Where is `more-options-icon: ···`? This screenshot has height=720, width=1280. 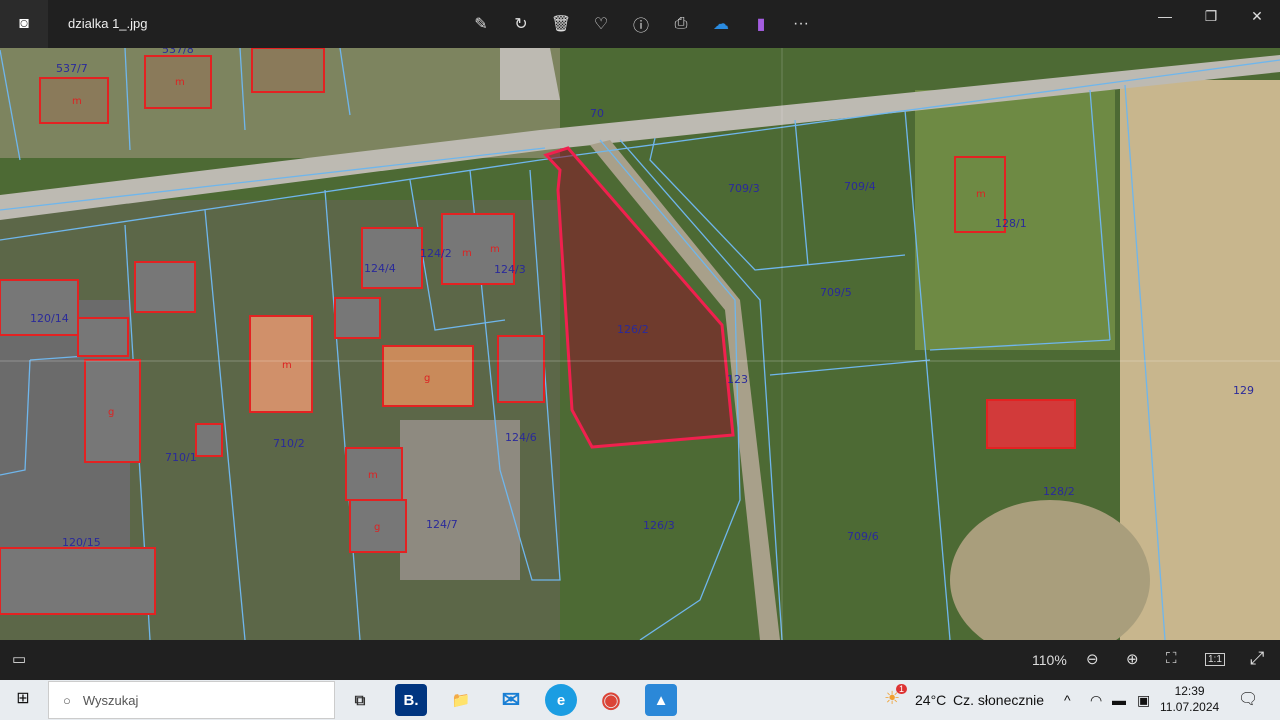 more-options-icon: ··· is located at coordinates (801, 24).